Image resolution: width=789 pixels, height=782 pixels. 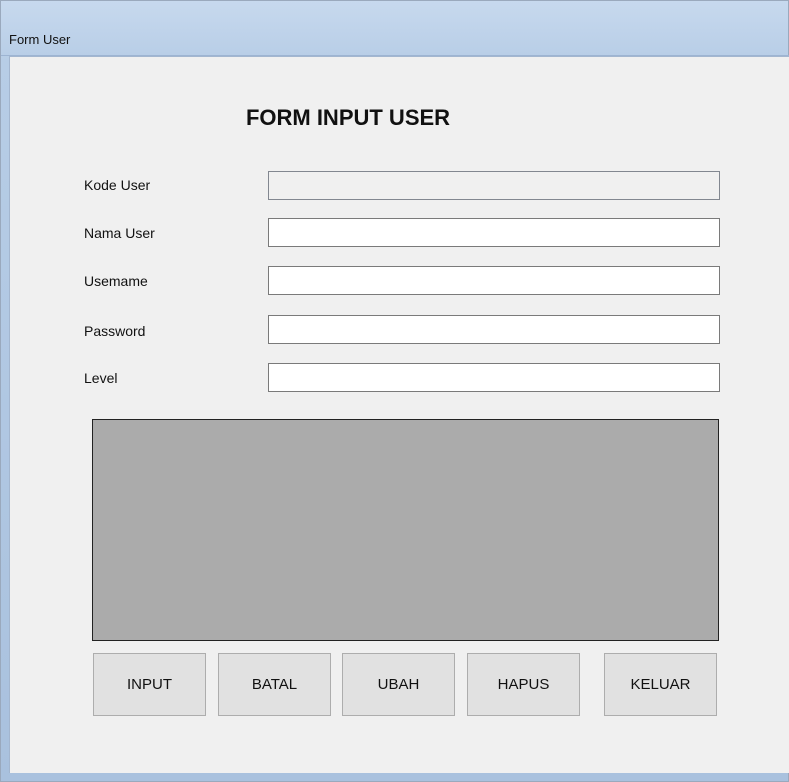 What do you see at coordinates (274, 684) in the screenshot?
I see `batal-button: BATAL` at bounding box center [274, 684].